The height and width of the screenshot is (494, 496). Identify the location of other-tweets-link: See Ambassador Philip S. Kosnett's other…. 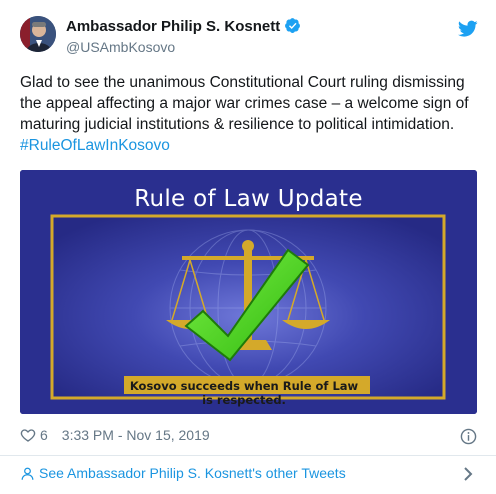
(250, 475).